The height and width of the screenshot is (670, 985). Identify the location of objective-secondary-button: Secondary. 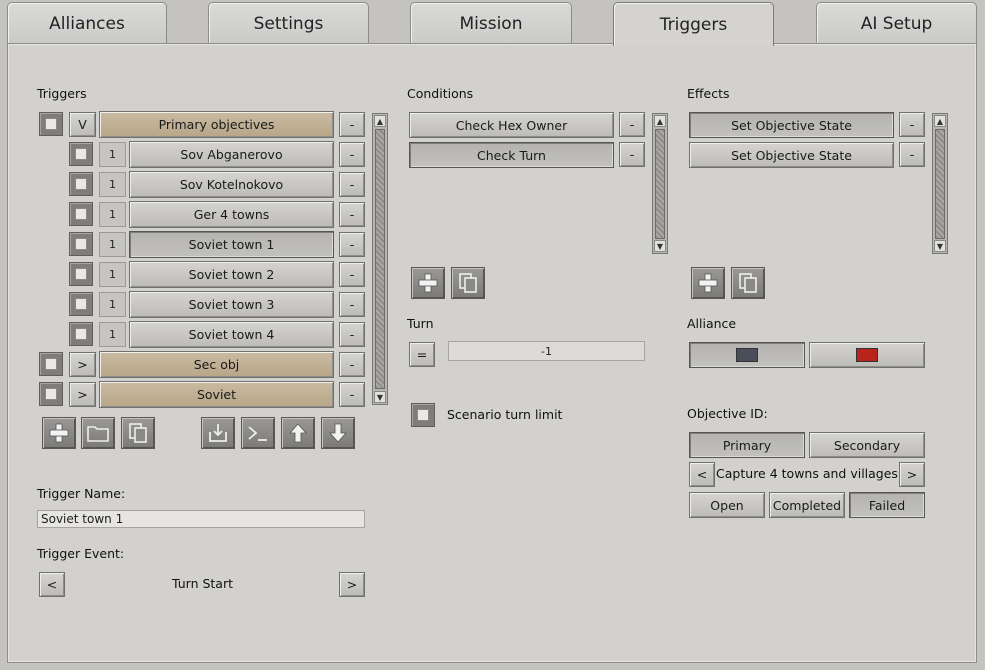
(867, 445).